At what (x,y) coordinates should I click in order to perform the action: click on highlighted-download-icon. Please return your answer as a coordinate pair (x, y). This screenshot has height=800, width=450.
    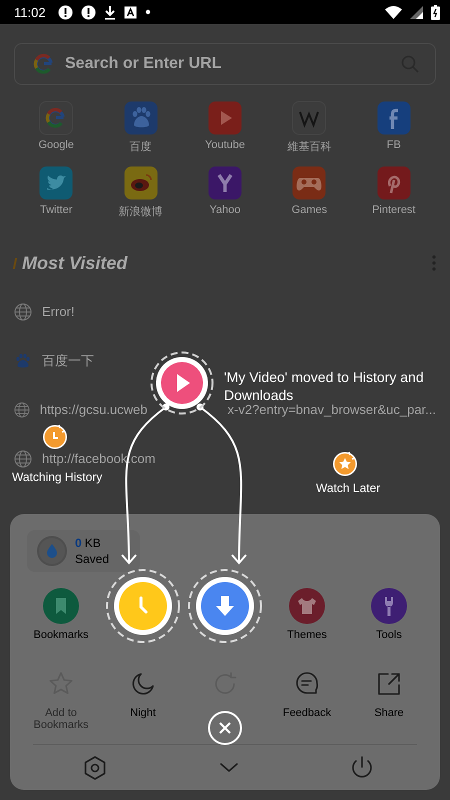
    Looking at the image, I should click on (225, 606).